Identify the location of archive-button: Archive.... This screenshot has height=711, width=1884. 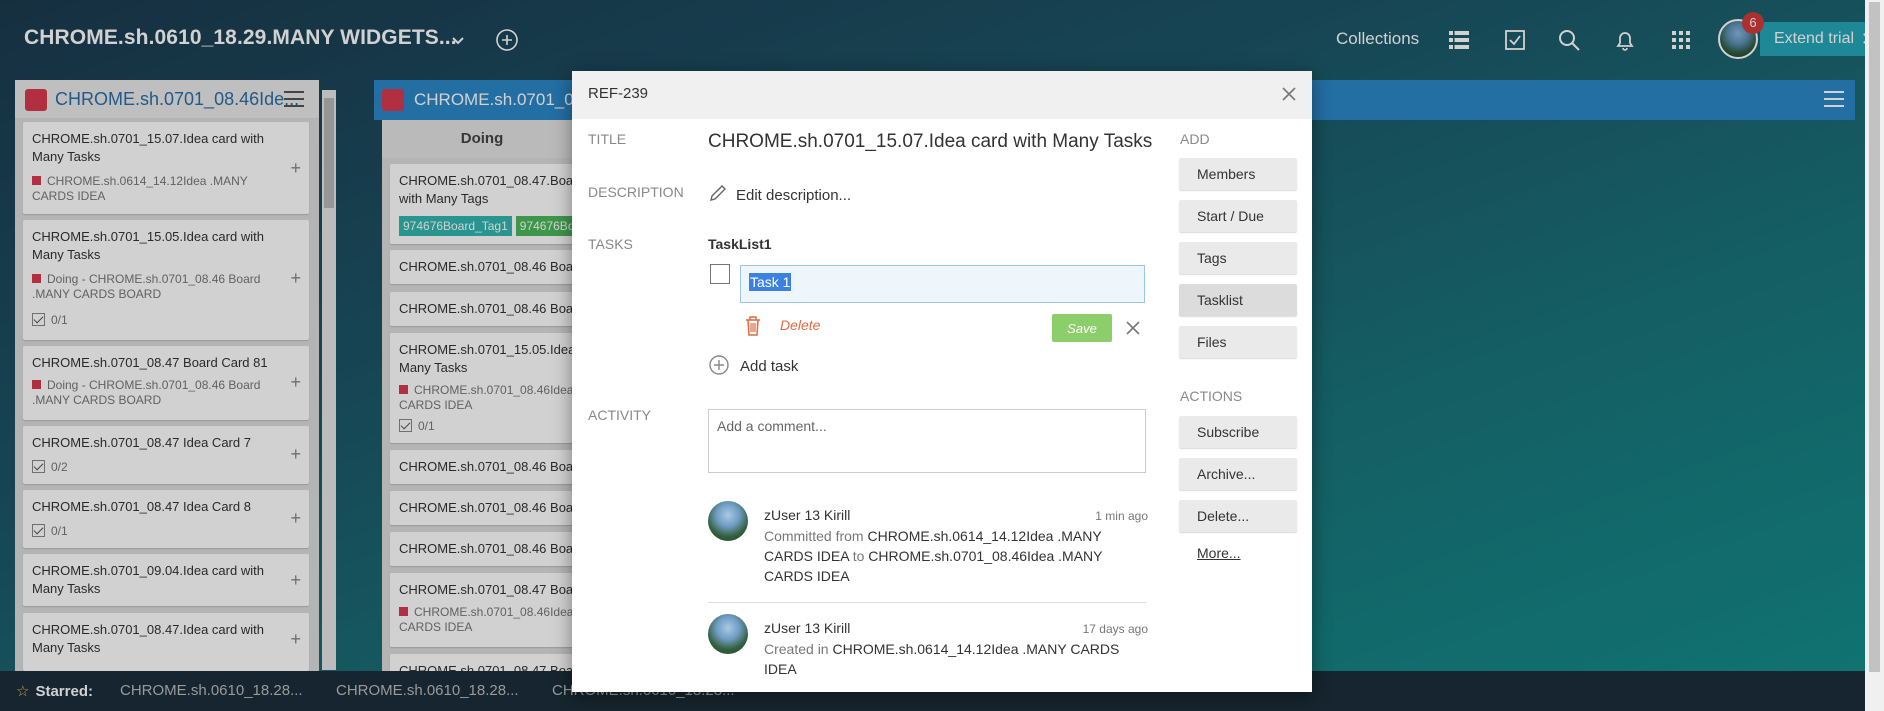
(1238, 474).